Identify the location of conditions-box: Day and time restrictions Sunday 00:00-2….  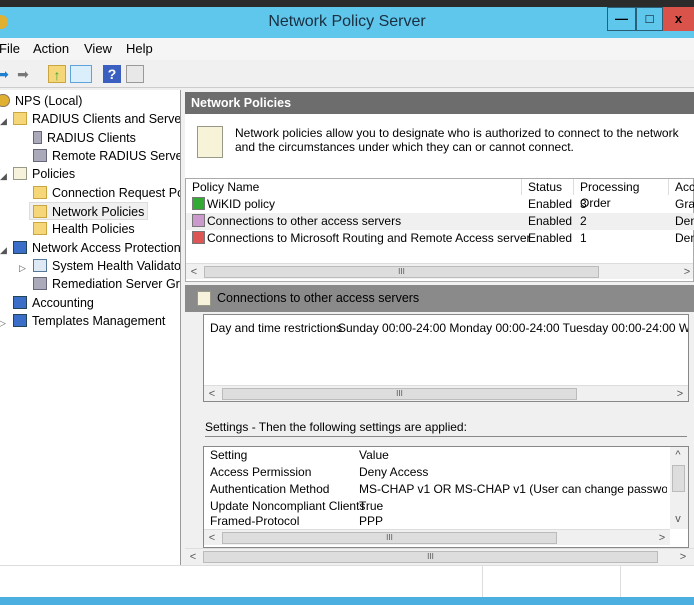
(446, 358).